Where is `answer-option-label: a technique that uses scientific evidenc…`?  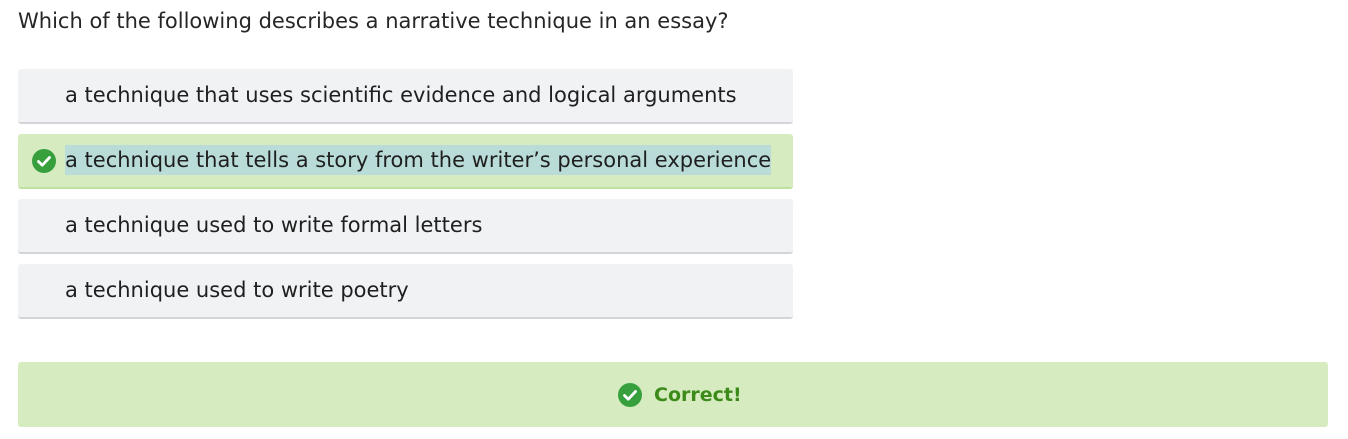 answer-option-label: a technique that uses scientific evidenc… is located at coordinates (401, 95).